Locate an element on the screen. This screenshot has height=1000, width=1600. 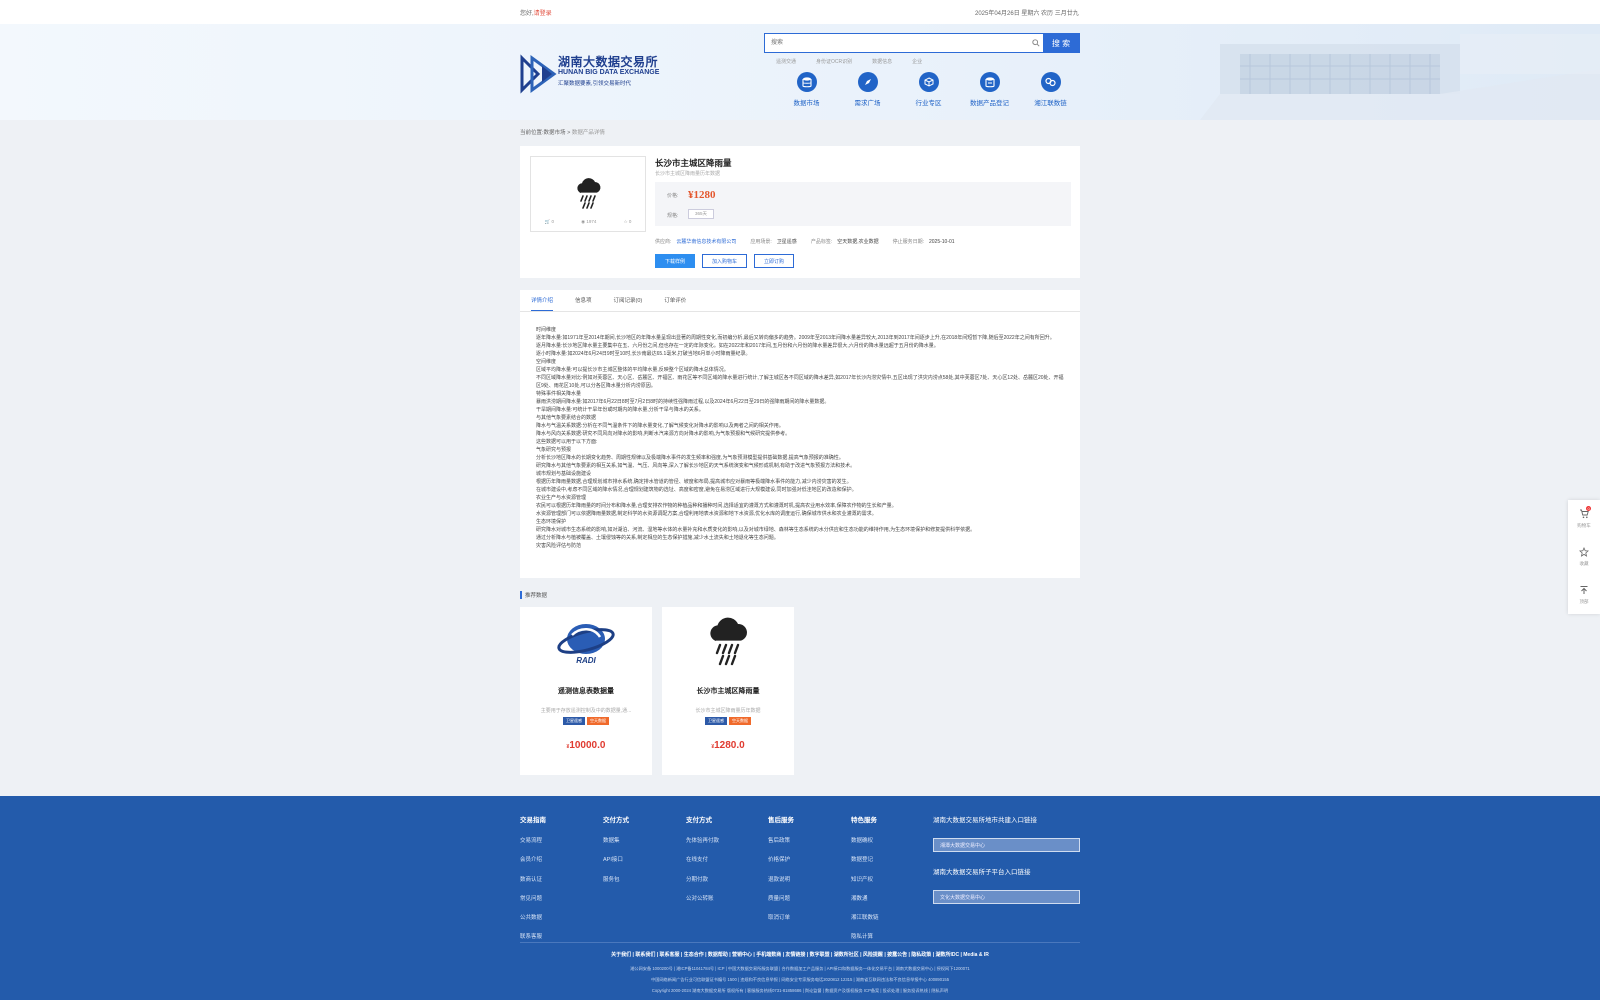
nav-data-market: 数据市场 is located at coordinates (806, 89).